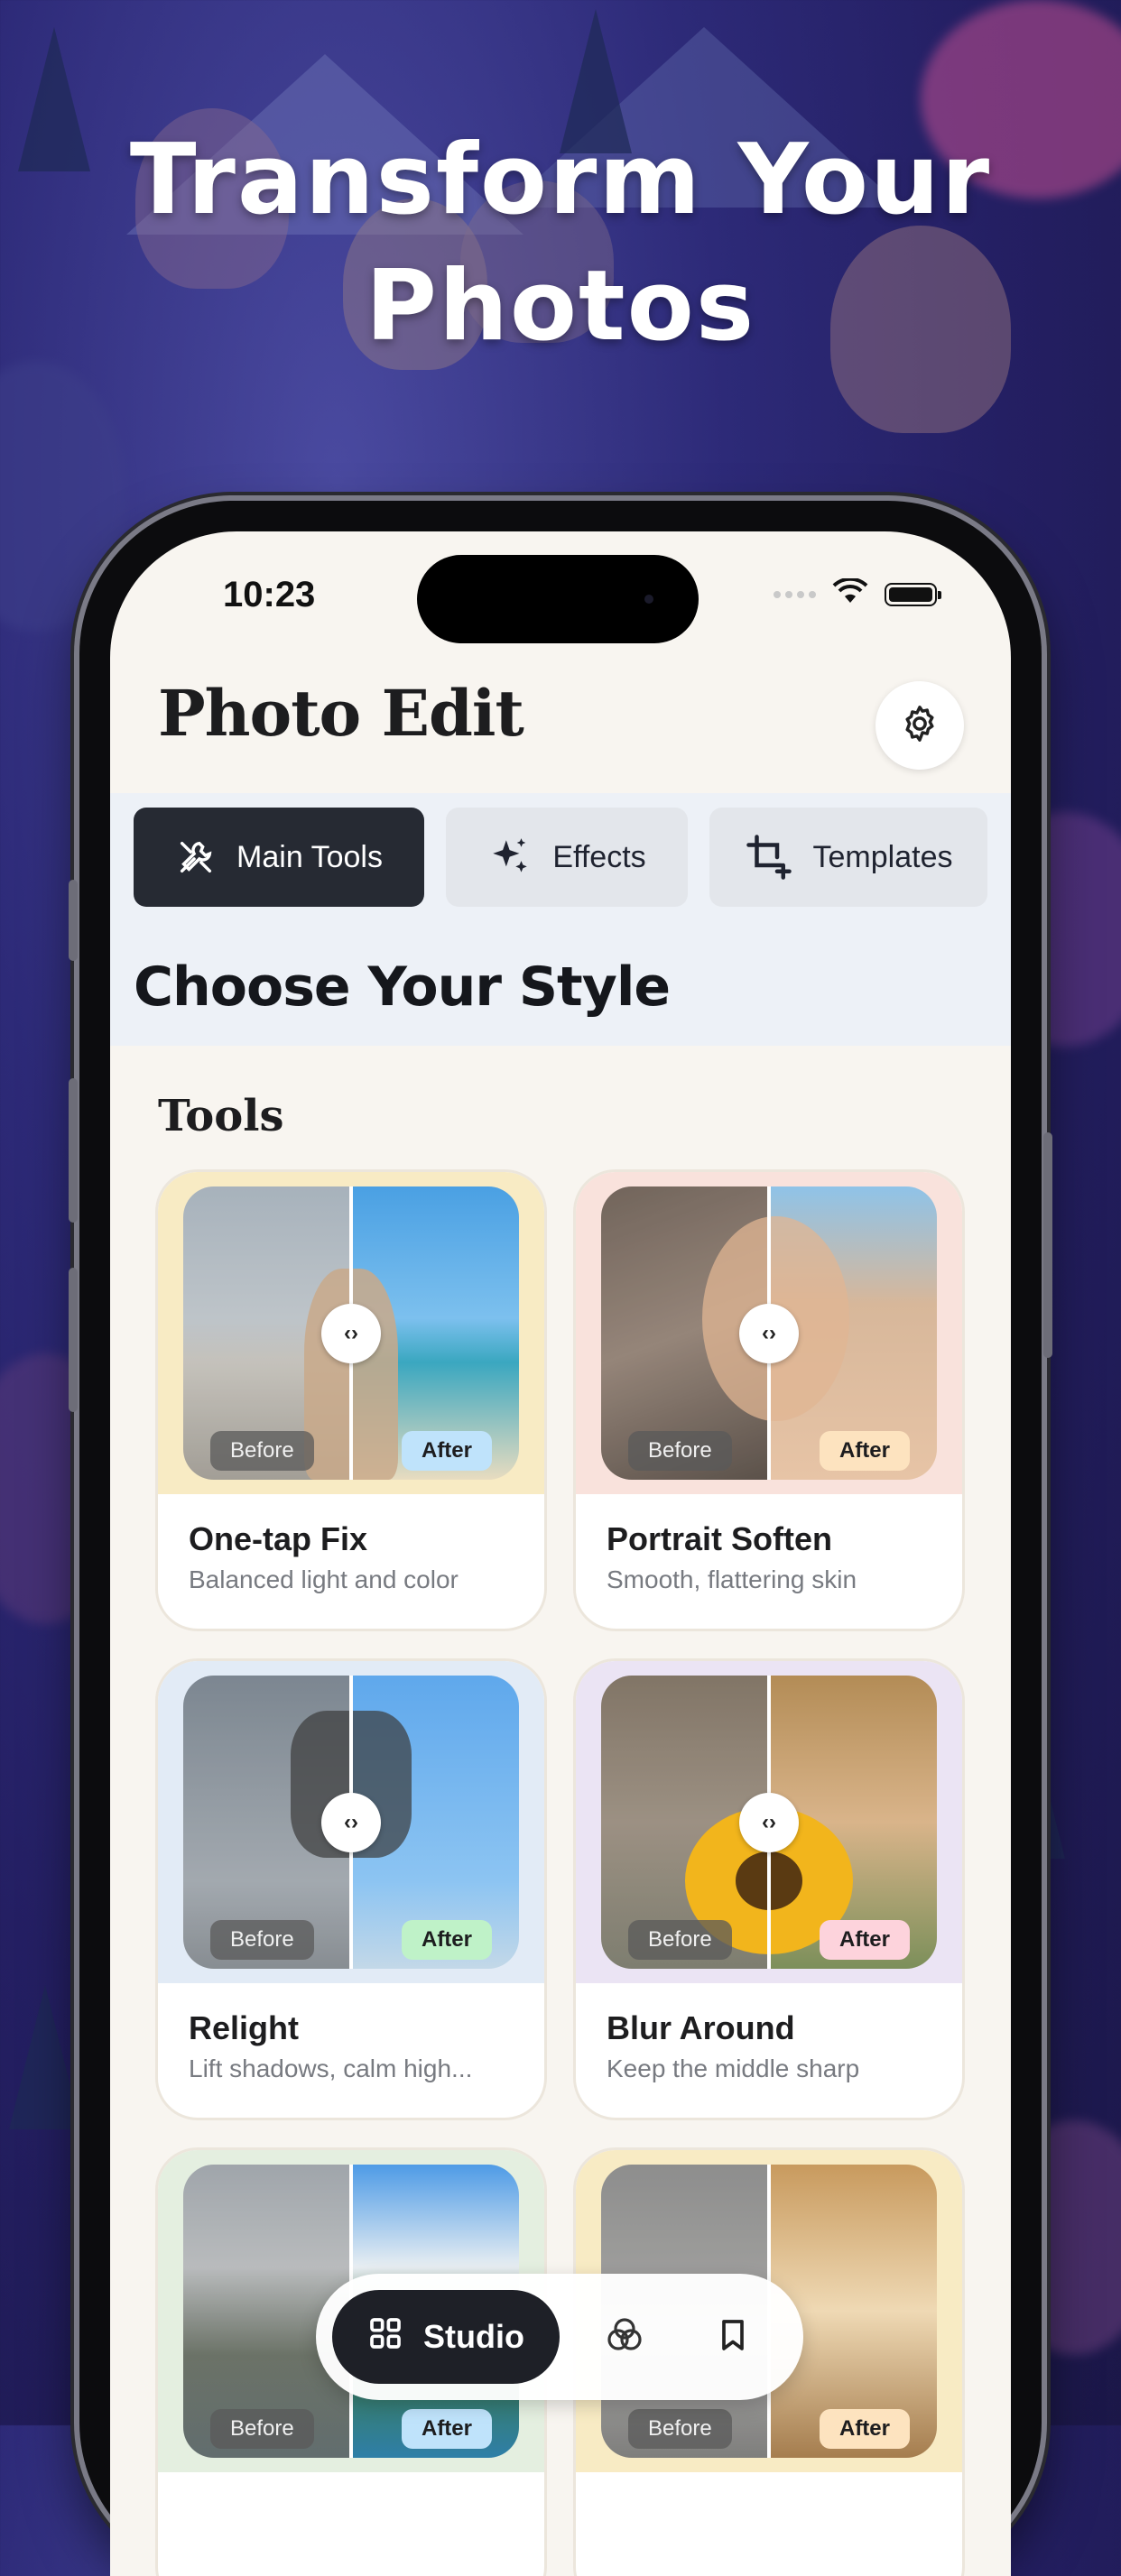  Describe the element at coordinates (309, 856) in the screenshot. I see `tab-main-tools-label: Main Tools` at that location.